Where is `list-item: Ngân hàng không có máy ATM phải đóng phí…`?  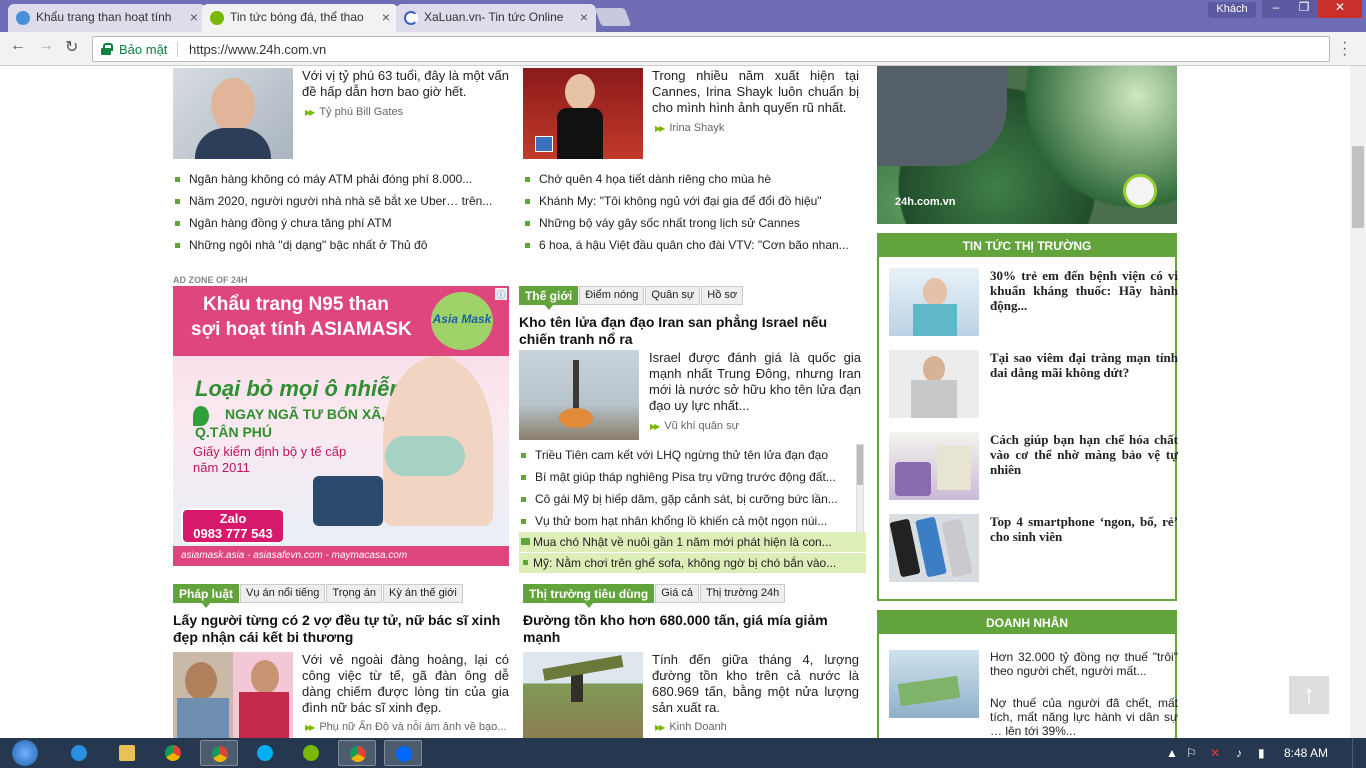
list-item: Ngân hàng không có máy ATM phải đóng phí… is located at coordinates (340, 179).